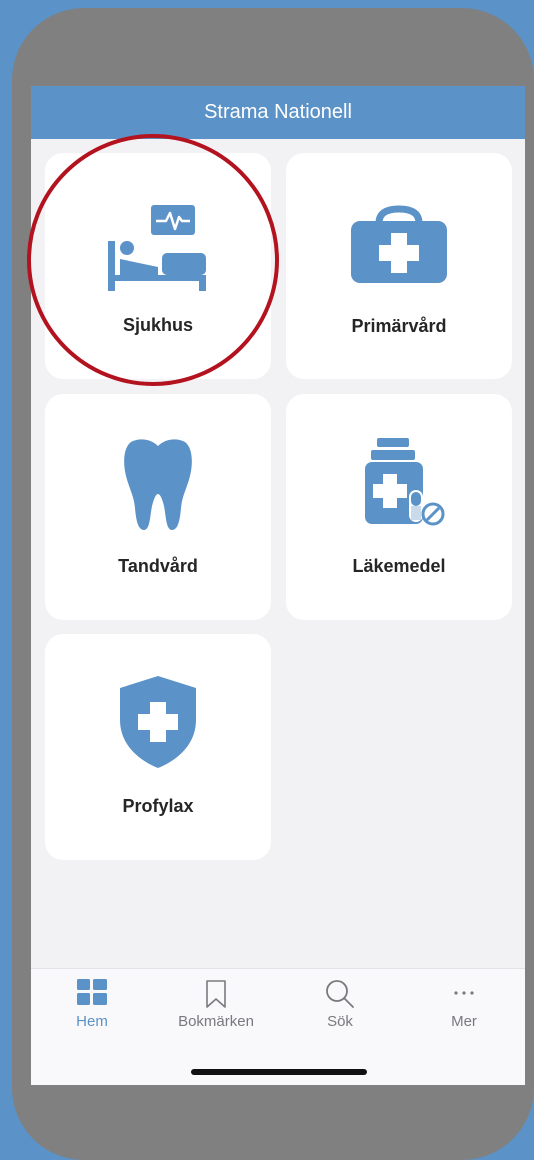 The height and width of the screenshot is (1160, 534). I want to click on more-icon, so click(464, 993).